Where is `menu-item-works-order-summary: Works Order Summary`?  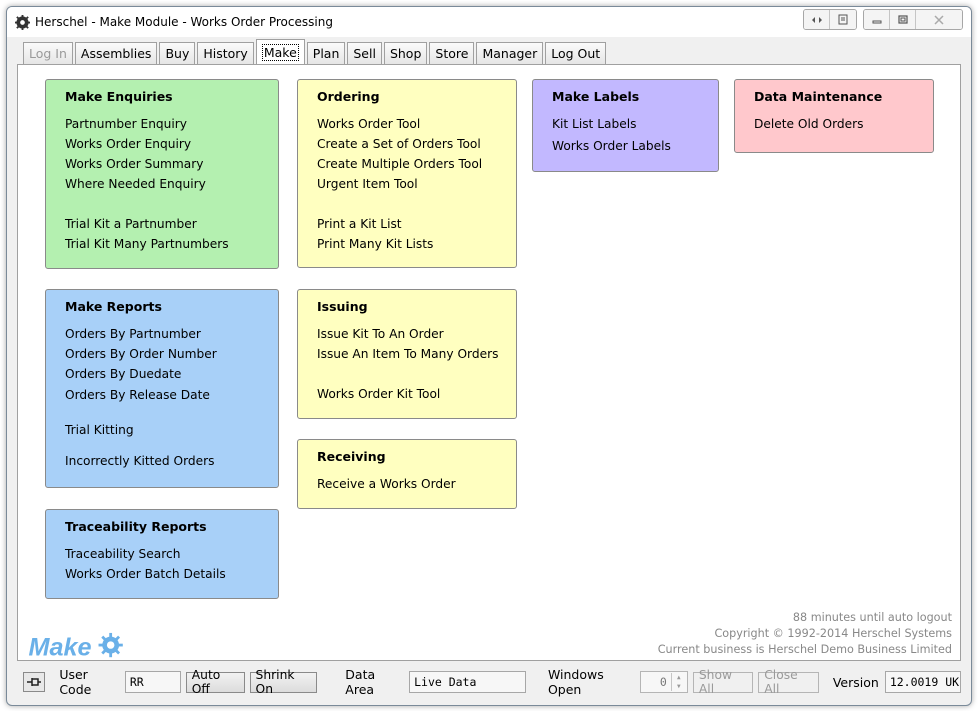 menu-item-works-order-summary: Works Order Summary is located at coordinates (171, 164).